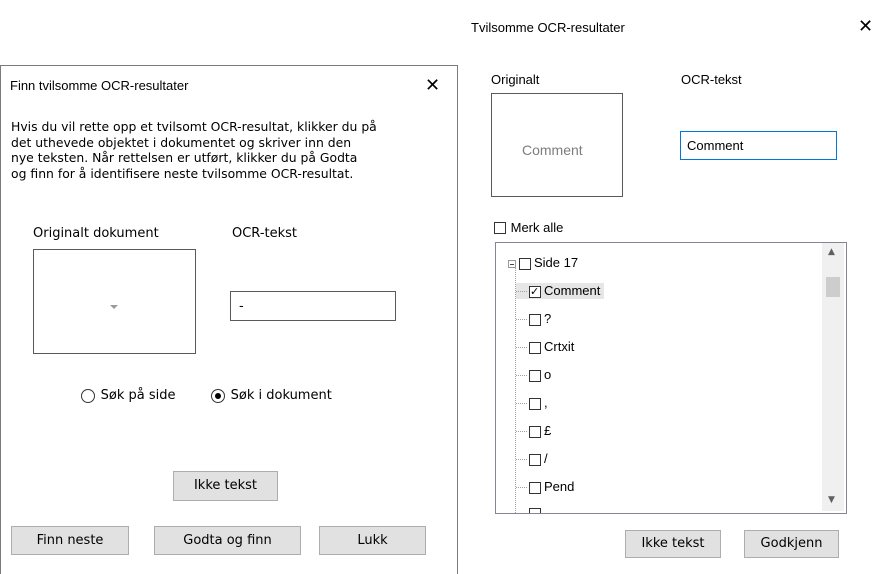 Image resolution: width=874 pixels, height=574 pixels. I want to click on tree-guide, so click(515, 389).